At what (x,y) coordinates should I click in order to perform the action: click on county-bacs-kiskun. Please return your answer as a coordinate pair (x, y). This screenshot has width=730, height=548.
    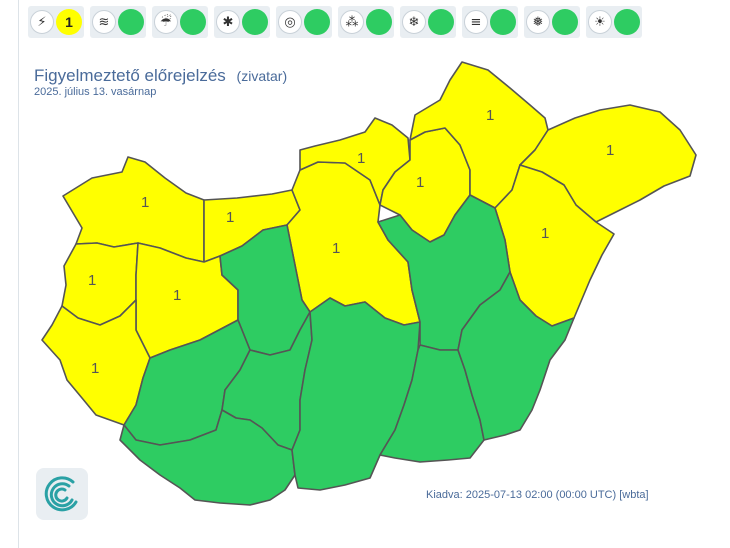
    Looking at the image, I should click on (356, 394).